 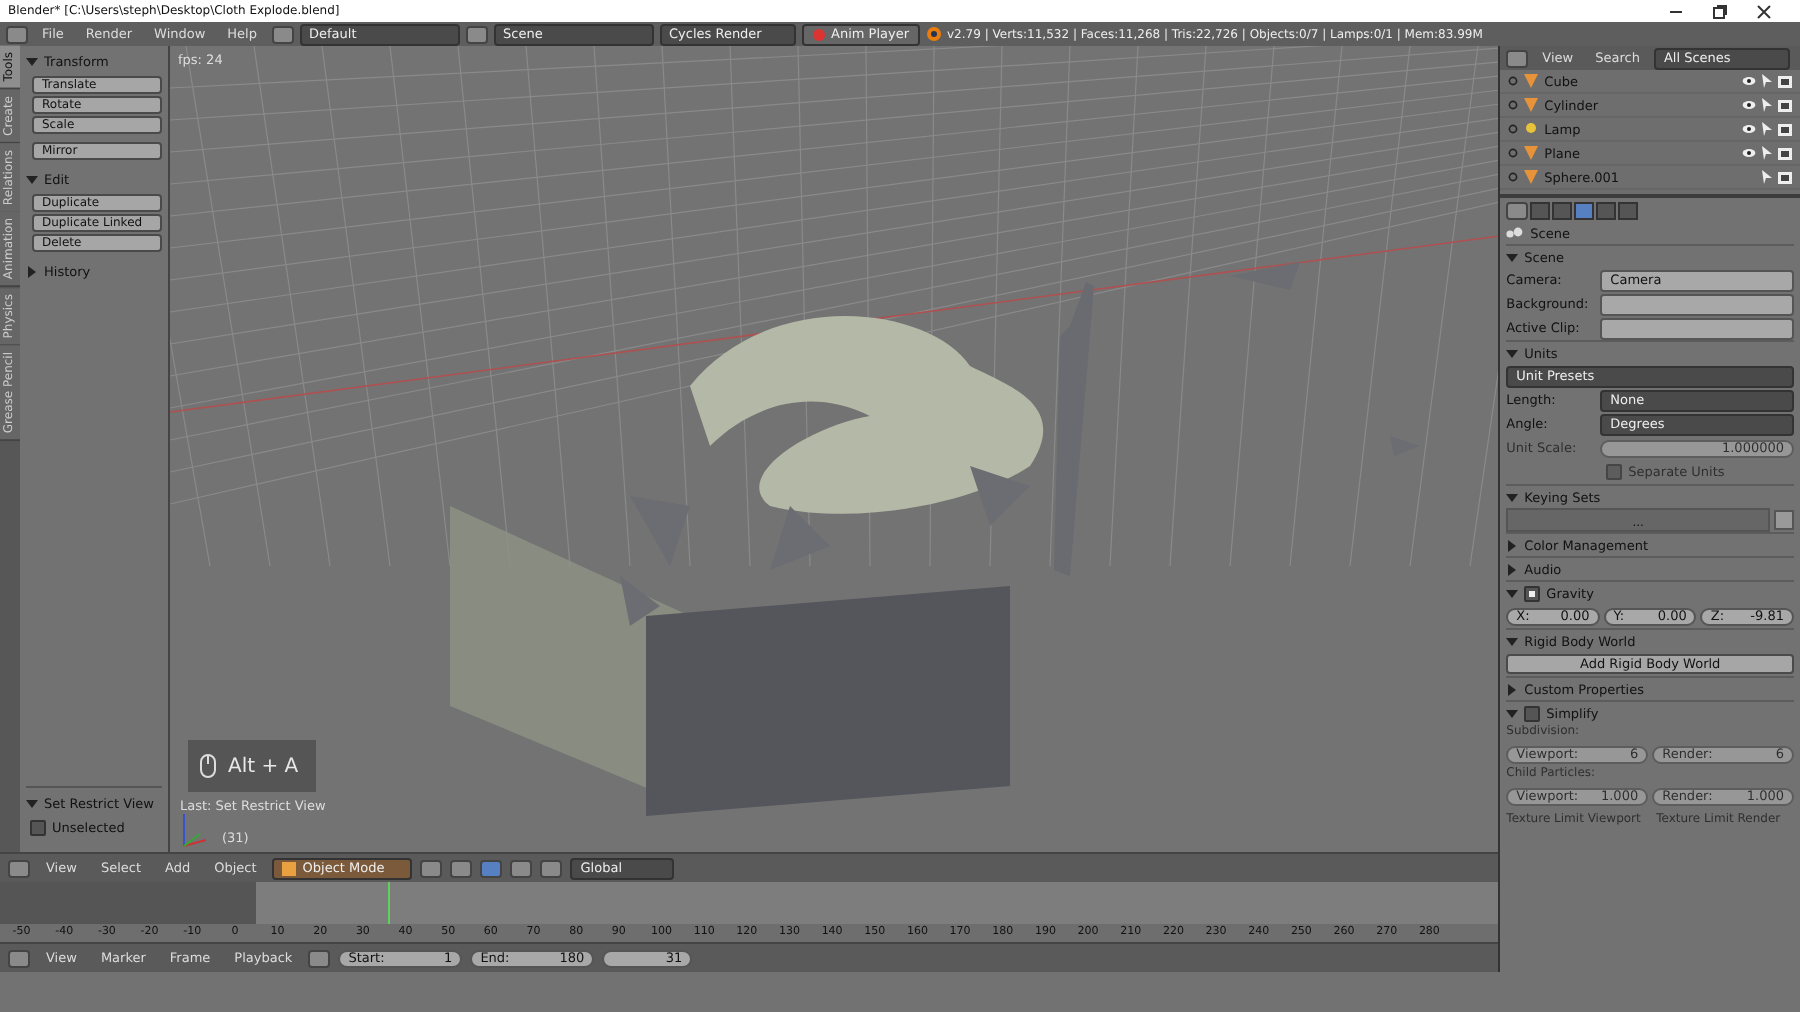 What do you see at coordinates (933, 34) in the screenshot?
I see `blender-logo-icon` at bounding box center [933, 34].